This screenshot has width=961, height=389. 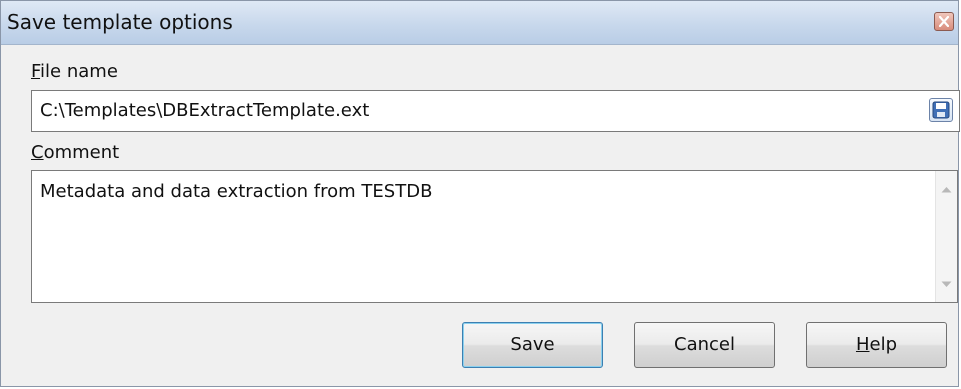 I want to click on cancel-button: Cancel, so click(x=704, y=345).